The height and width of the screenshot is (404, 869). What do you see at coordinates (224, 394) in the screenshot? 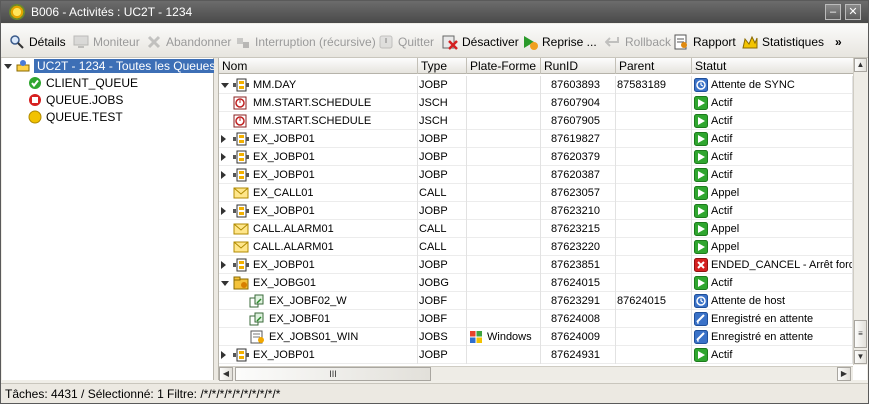
I see `filter-text: Filtre: /*/*/*/*/*/*/*/*/*/*` at bounding box center [224, 394].